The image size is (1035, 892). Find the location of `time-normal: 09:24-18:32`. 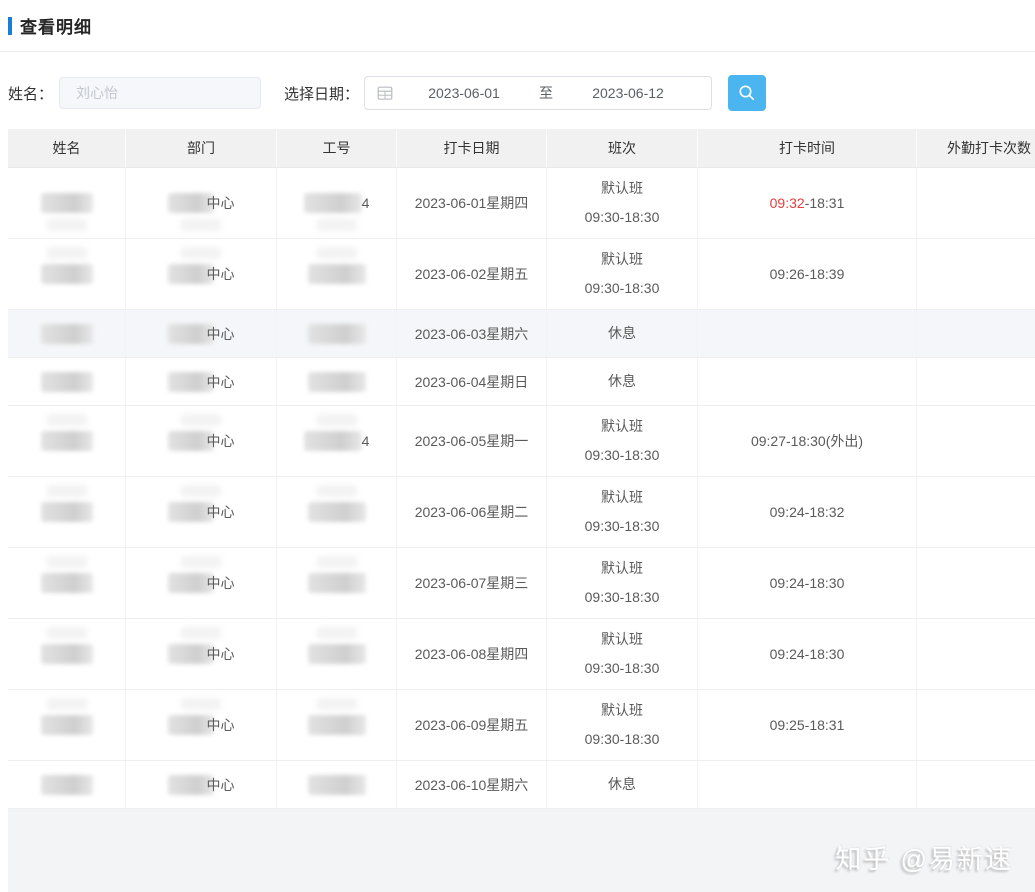

time-normal: 09:24-18:32 is located at coordinates (807, 512).